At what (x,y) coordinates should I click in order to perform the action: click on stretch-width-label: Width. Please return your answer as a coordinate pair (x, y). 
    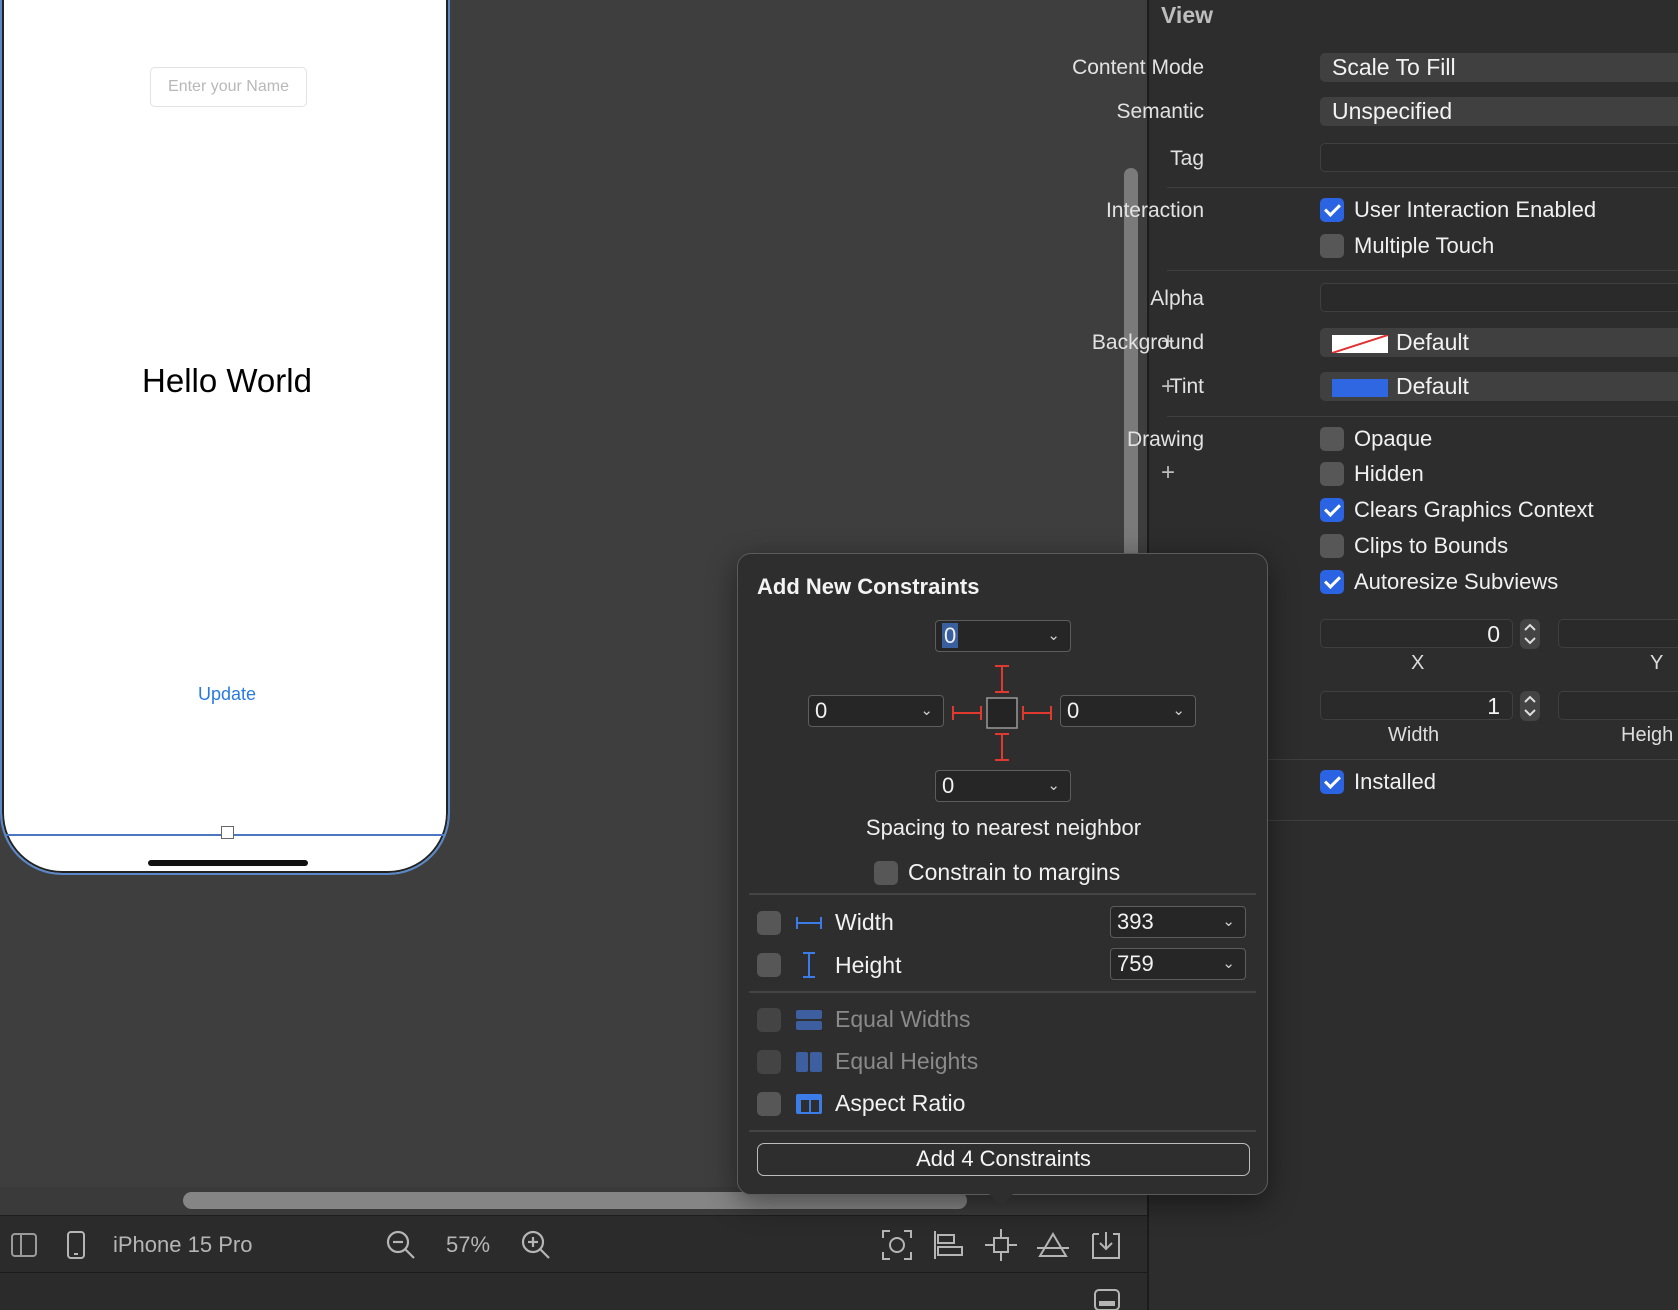
    Looking at the image, I should click on (1414, 735).